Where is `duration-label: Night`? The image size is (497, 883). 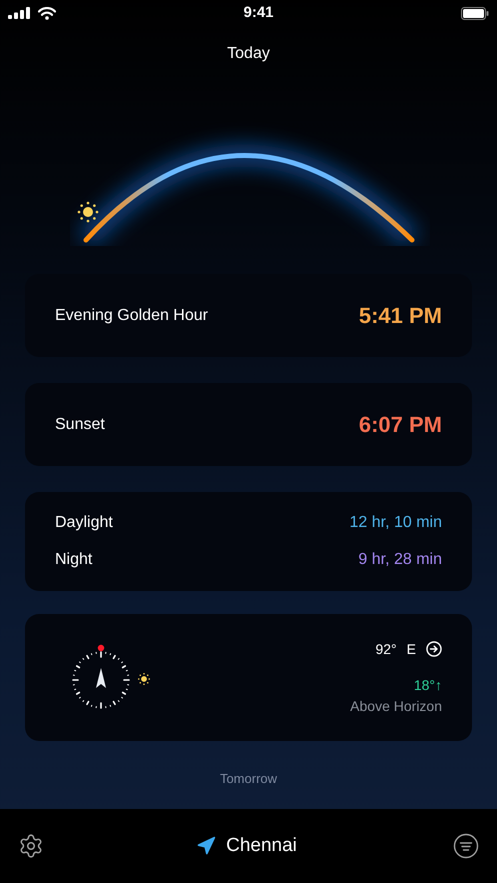
duration-label: Night is located at coordinates (73, 560).